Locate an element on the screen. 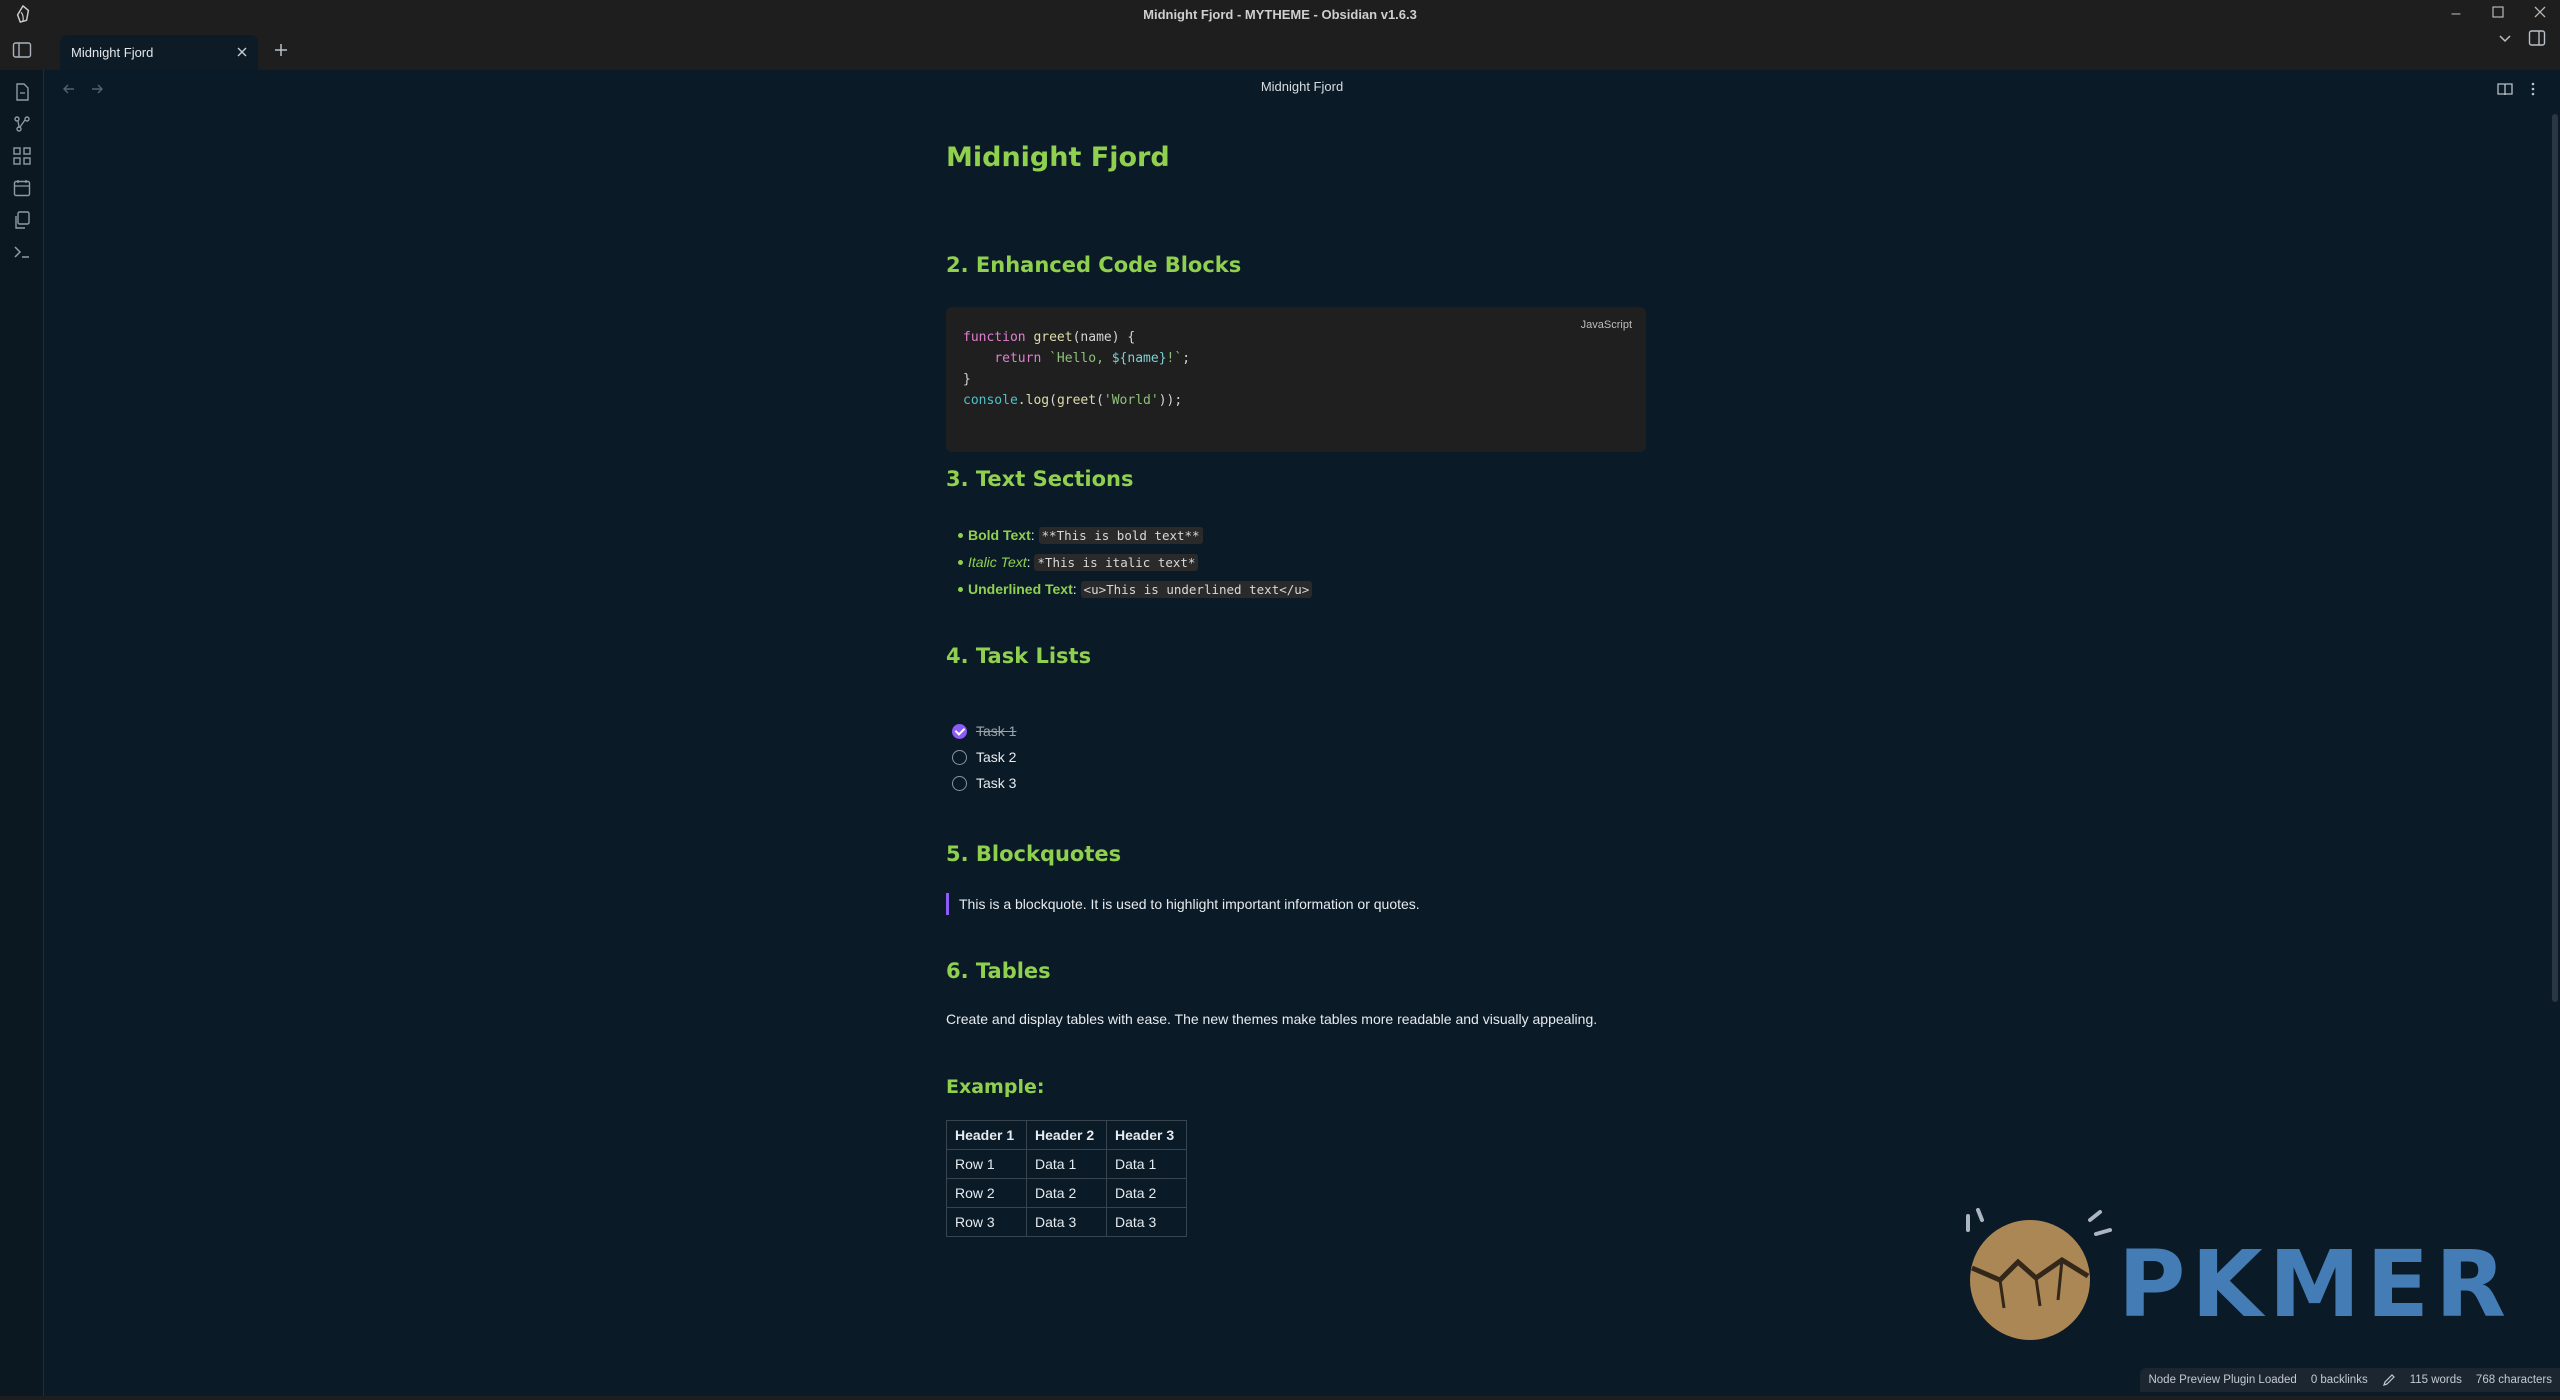 This screenshot has width=2560, height=1400. inline-code: <u>This is underlined text</u> is located at coordinates (1196, 589).